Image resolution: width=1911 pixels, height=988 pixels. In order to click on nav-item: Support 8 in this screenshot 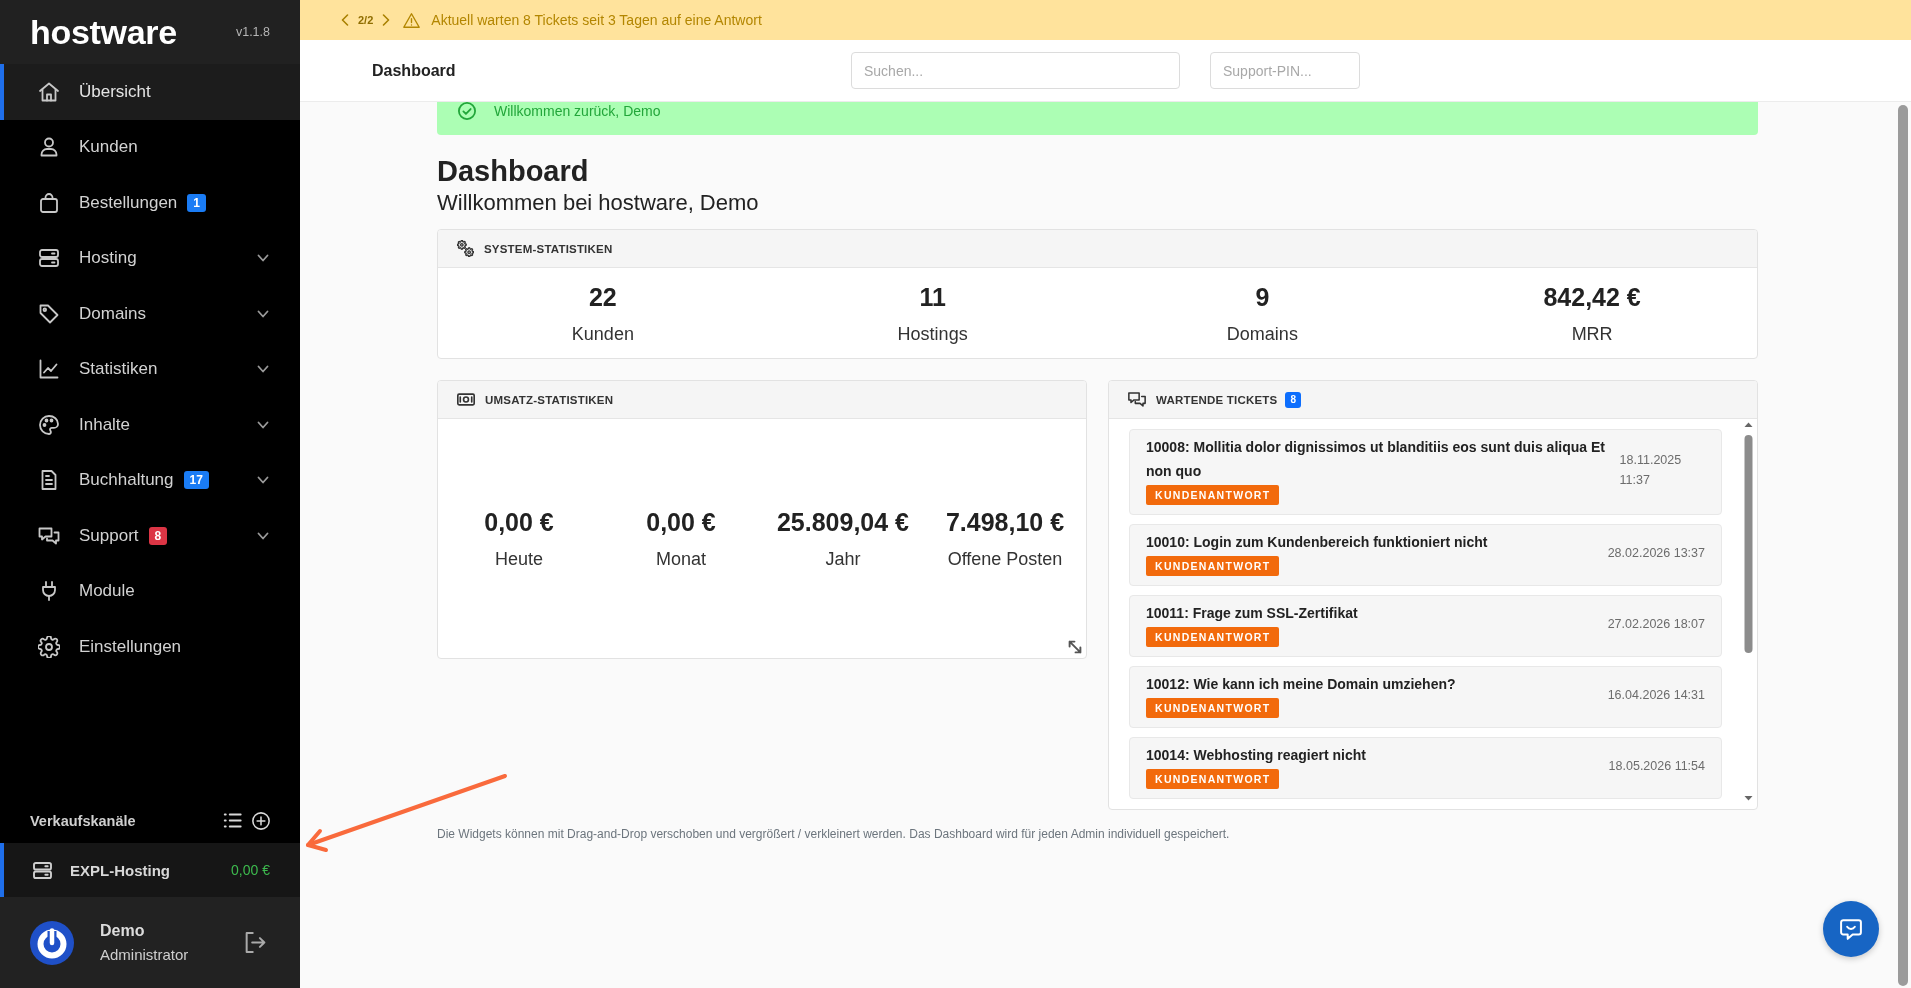, I will do `click(150, 536)`.